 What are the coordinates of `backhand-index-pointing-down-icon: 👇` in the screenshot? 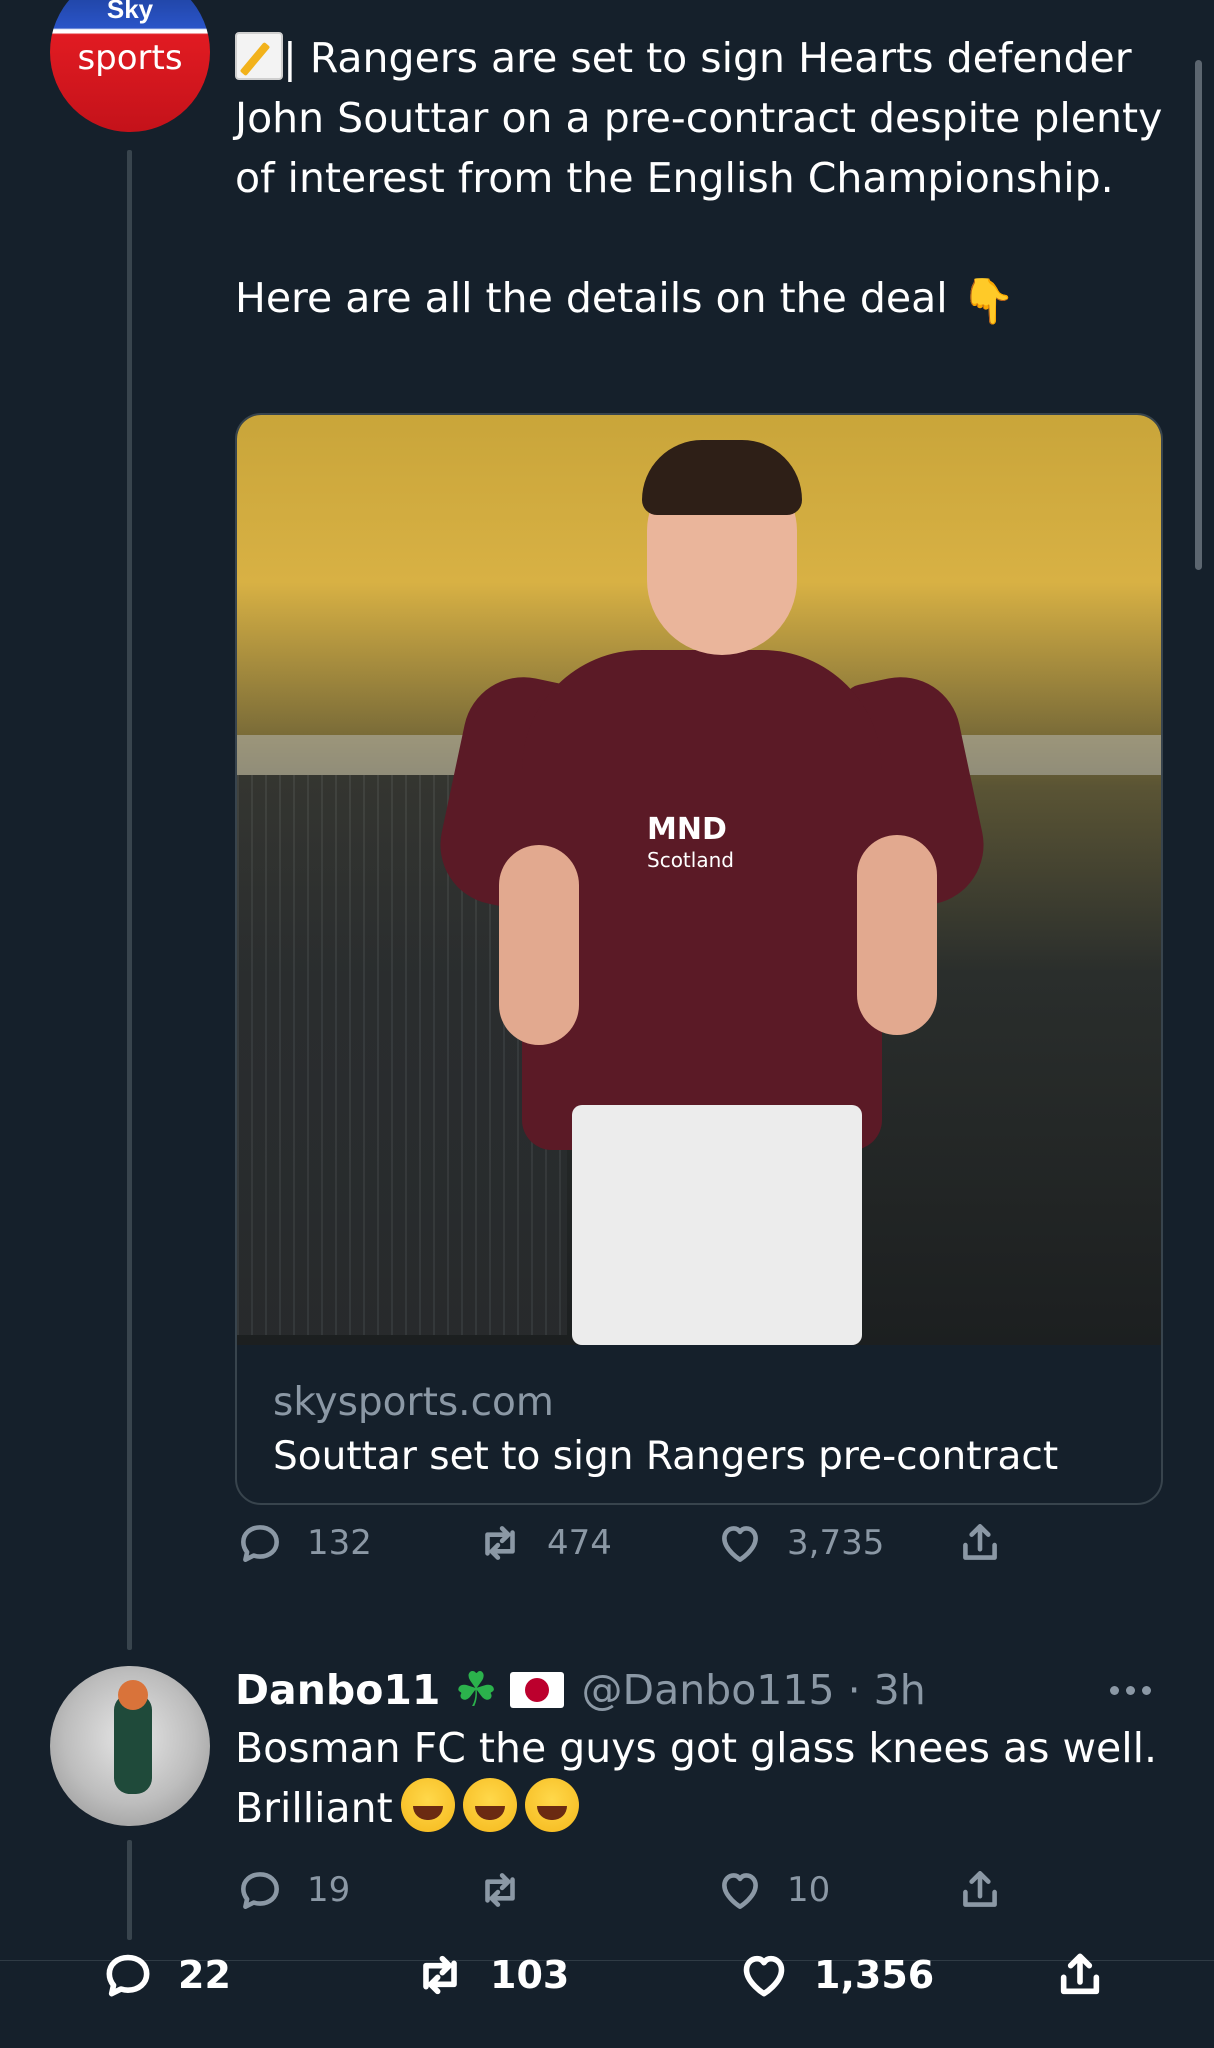 It's located at (988, 301).